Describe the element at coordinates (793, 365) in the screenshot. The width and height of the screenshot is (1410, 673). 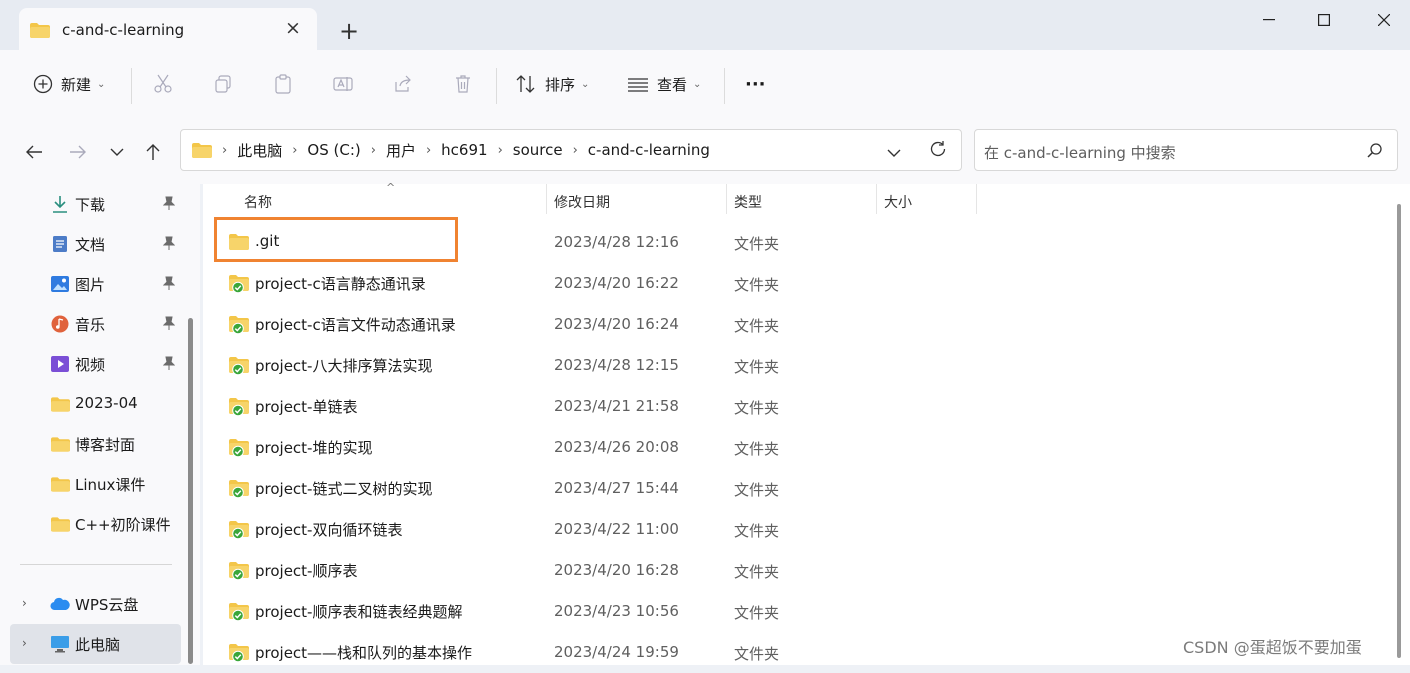
I see `table-row: project-八大排序算法实现 2023/4/28 12:15 文件夹` at that location.